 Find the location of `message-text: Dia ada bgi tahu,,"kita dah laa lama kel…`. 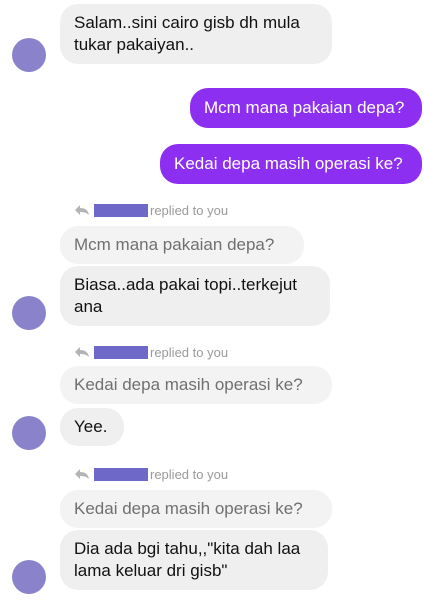

message-text: Dia ada bgi tahu,,"kita dah laa lama kel… is located at coordinates (187, 559).